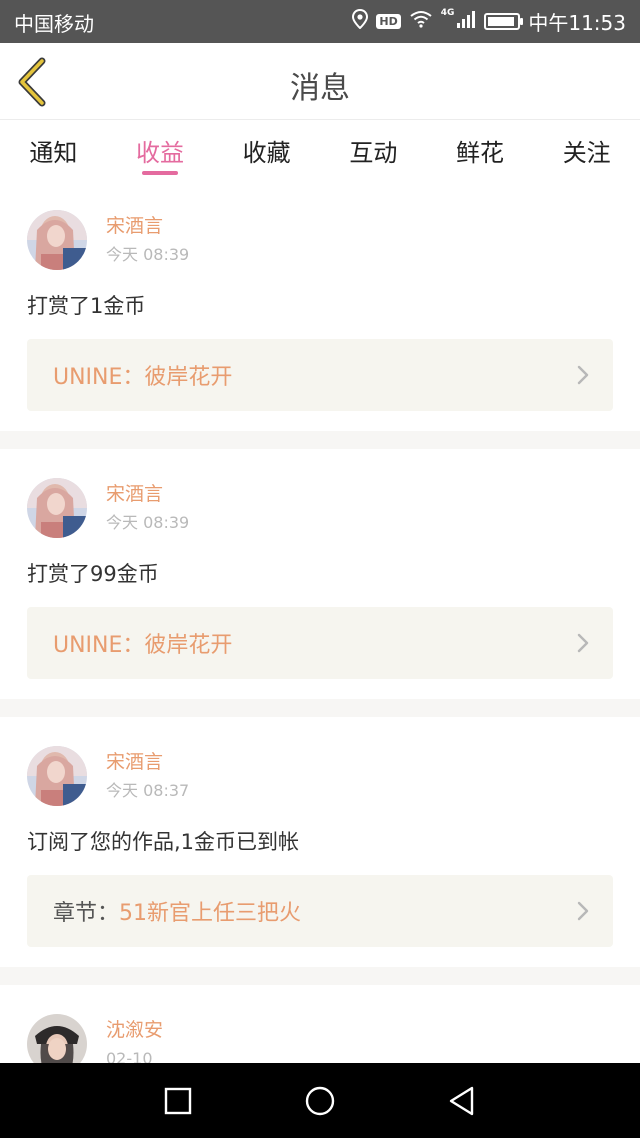 The image size is (640, 1138). What do you see at coordinates (373, 151) in the screenshot?
I see `tab-interactions: 互动` at bounding box center [373, 151].